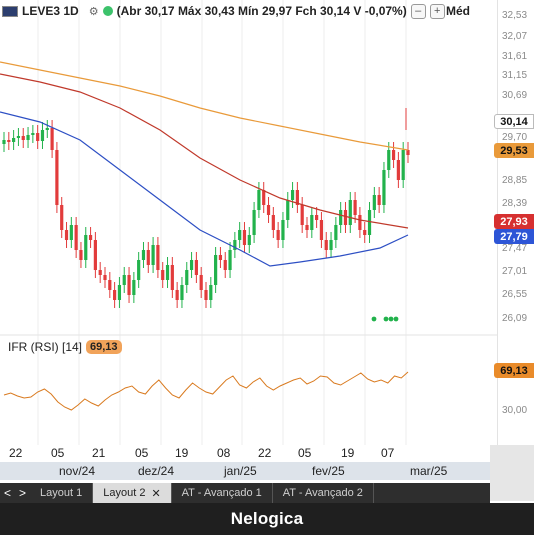 The width and height of the screenshot is (534, 535). Describe the element at coordinates (515, 95) in the screenshot. I see `price-axis-tick: 30,69` at that location.